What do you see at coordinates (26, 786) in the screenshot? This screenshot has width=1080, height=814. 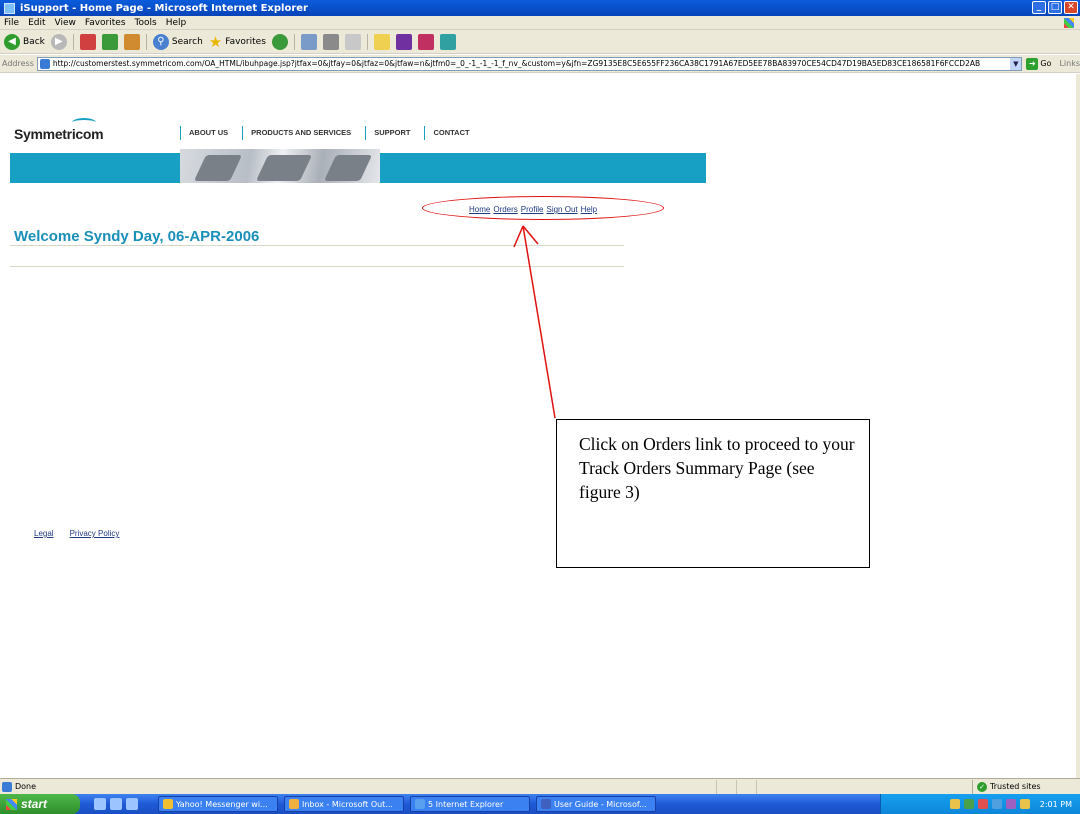 I see `status-text: Done` at bounding box center [26, 786].